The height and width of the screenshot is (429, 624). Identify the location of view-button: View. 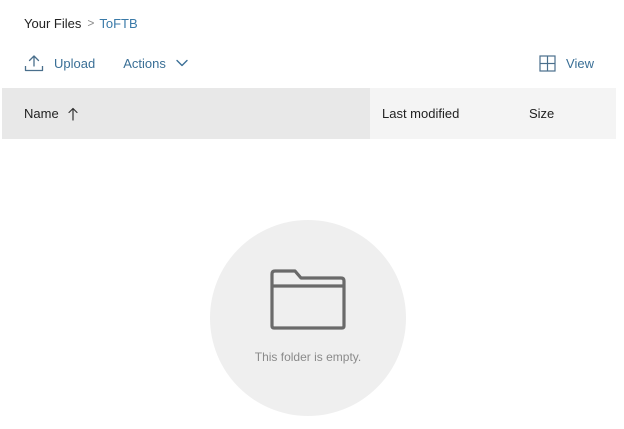
(566, 63).